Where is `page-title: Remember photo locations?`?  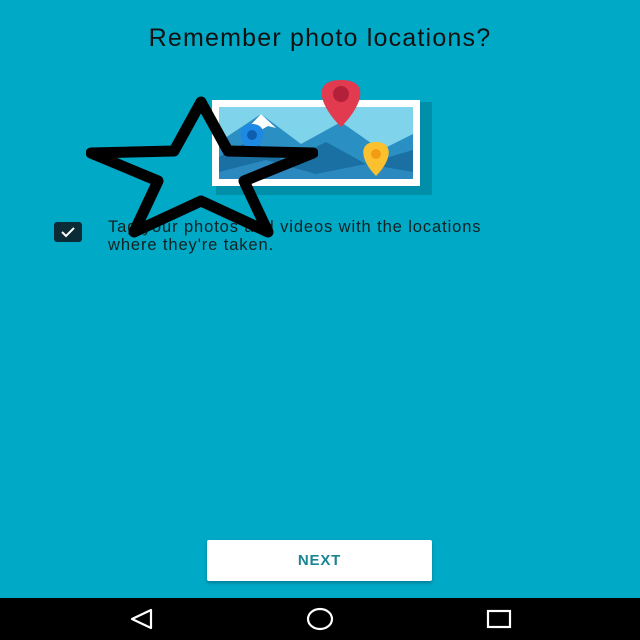 page-title: Remember photo locations? is located at coordinates (320, 38).